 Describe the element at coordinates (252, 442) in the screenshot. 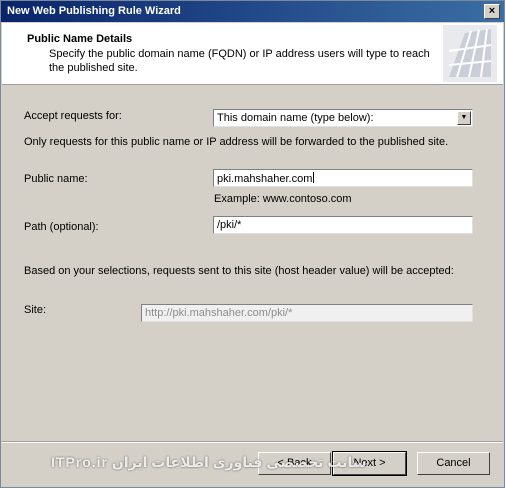

I see `footer-divider` at that location.